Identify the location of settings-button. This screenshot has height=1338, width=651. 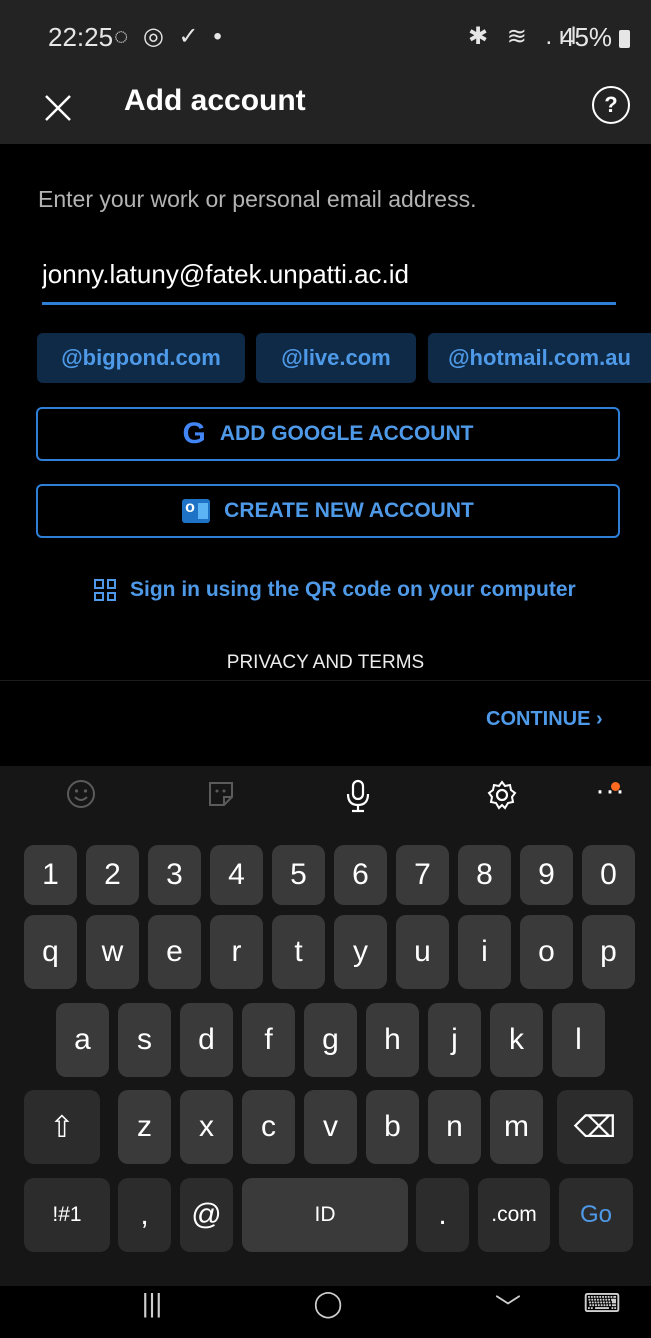
(502, 797).